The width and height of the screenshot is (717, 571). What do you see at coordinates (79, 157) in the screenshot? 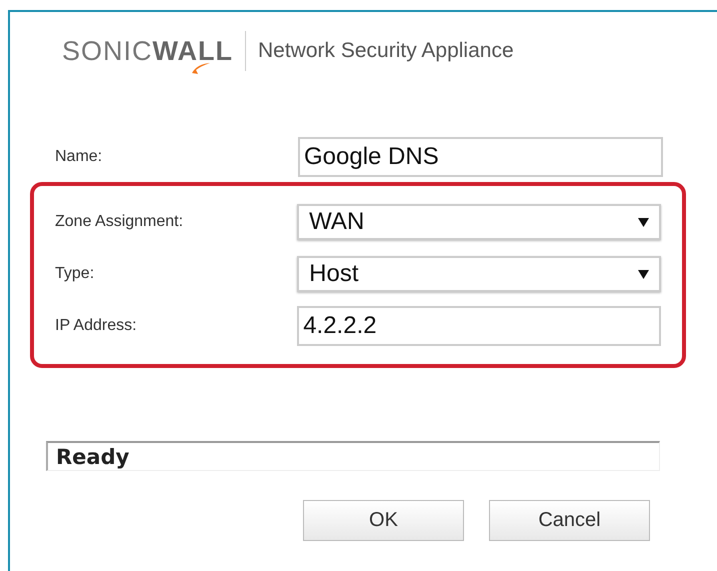
I see `field-label: Name:` at bounding box center [79, 157].